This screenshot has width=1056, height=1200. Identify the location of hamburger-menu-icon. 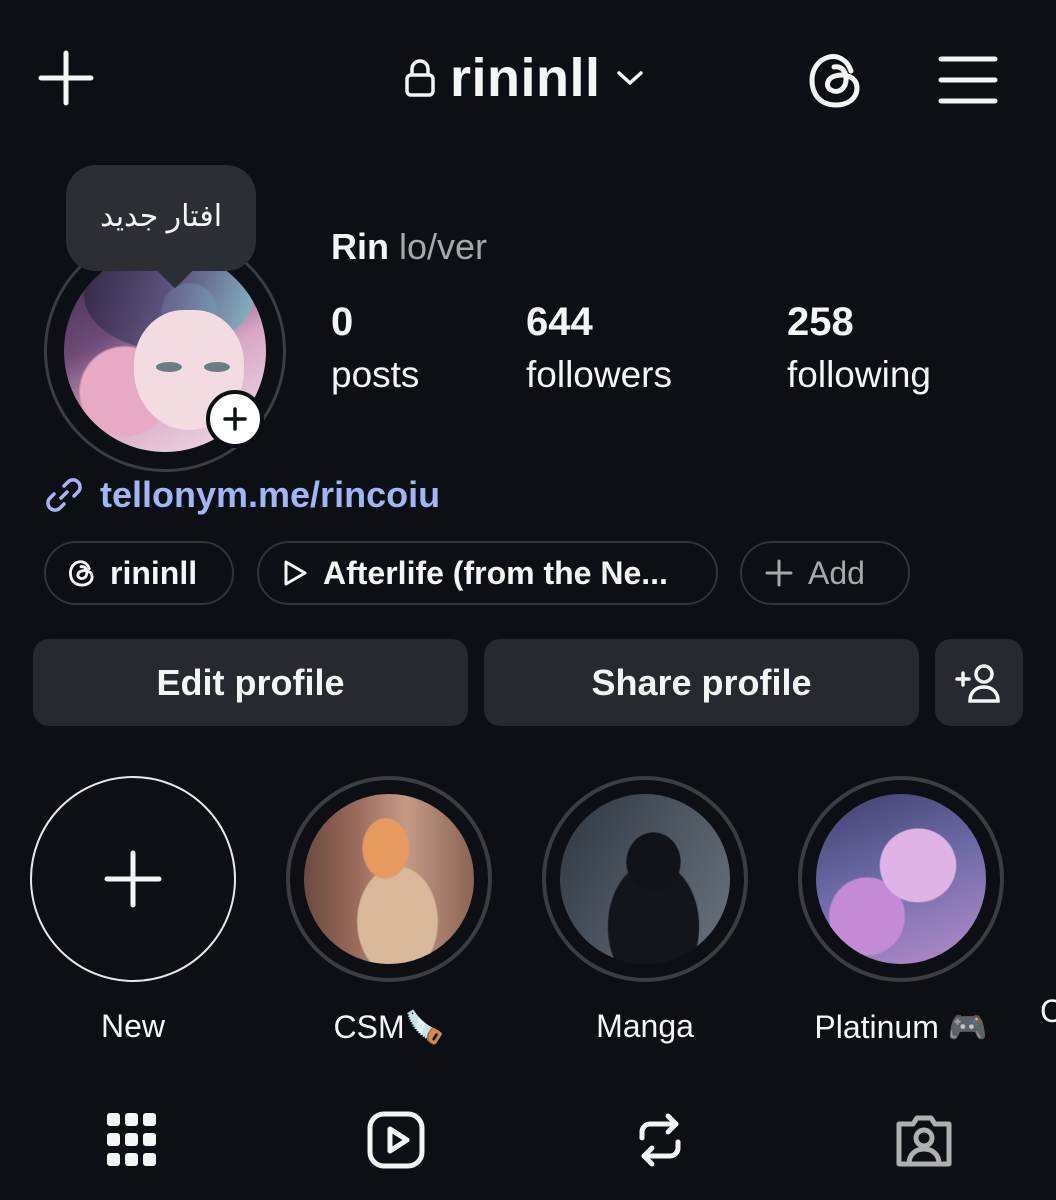
(968, 80).